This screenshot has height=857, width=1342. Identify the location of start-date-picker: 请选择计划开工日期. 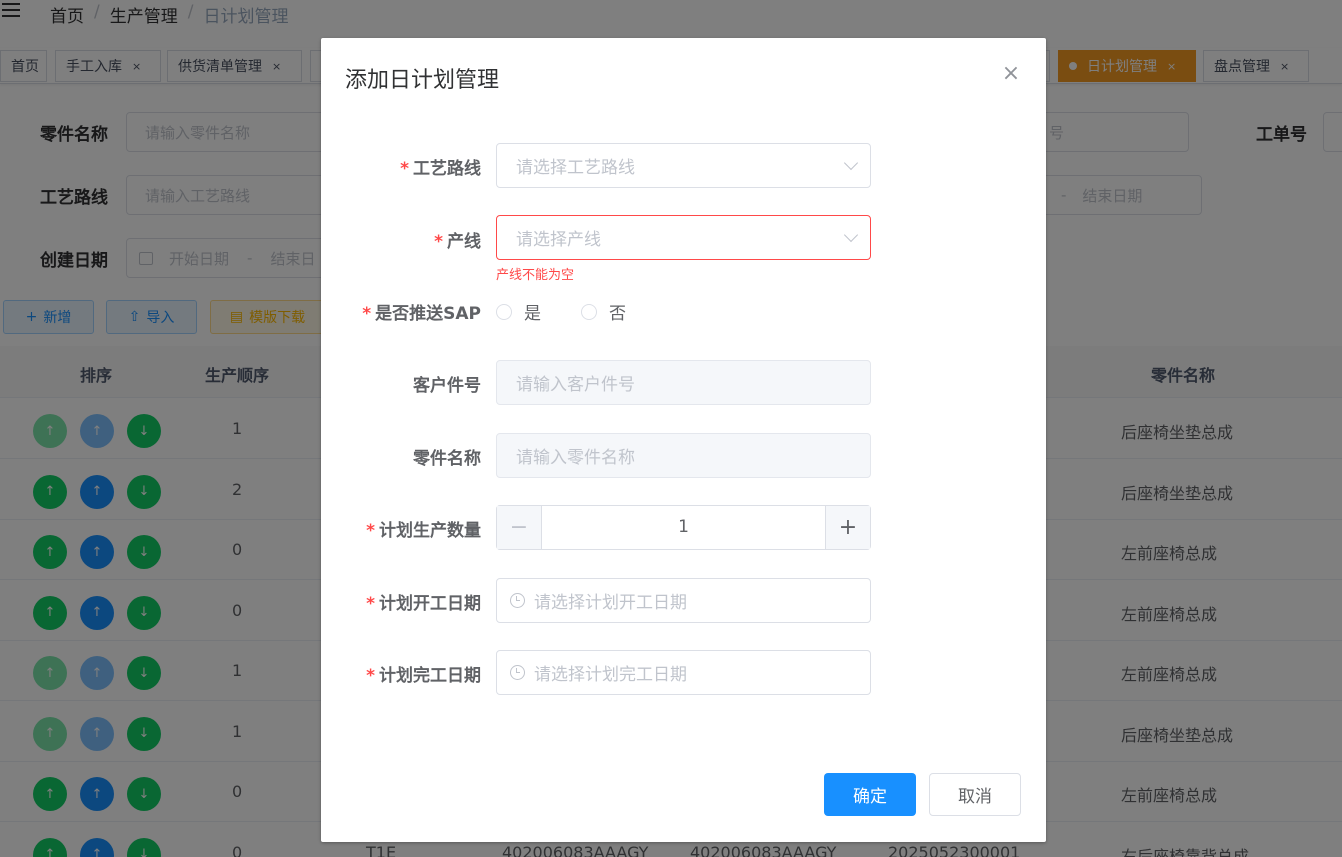
(683, 600).